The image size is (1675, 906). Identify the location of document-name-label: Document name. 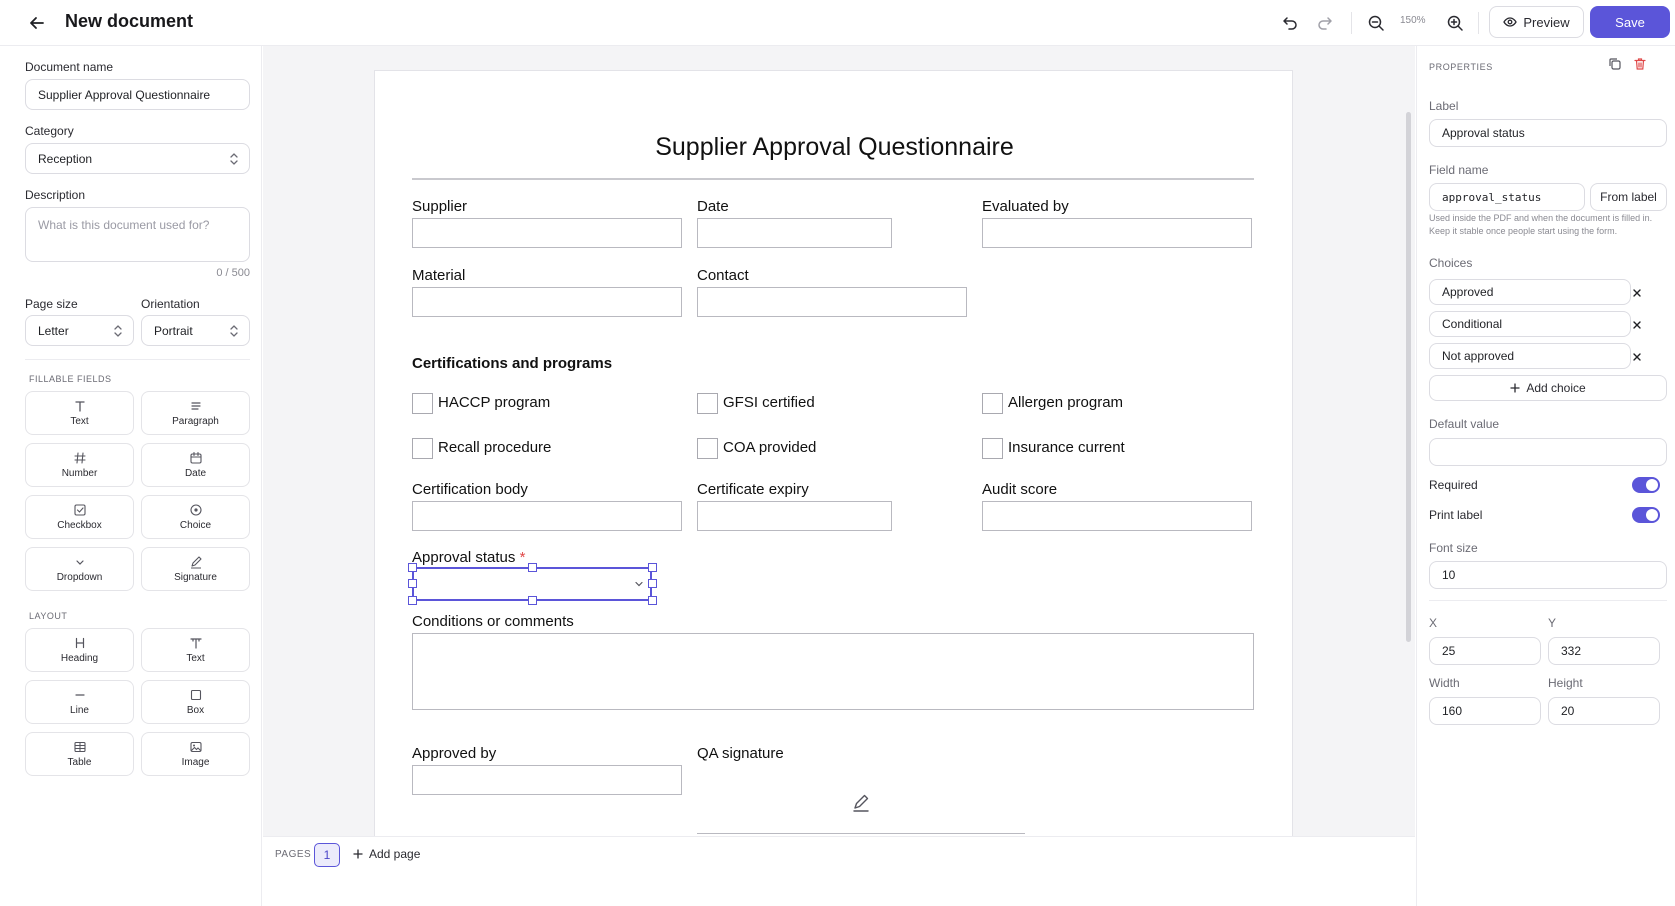
(69, 67).